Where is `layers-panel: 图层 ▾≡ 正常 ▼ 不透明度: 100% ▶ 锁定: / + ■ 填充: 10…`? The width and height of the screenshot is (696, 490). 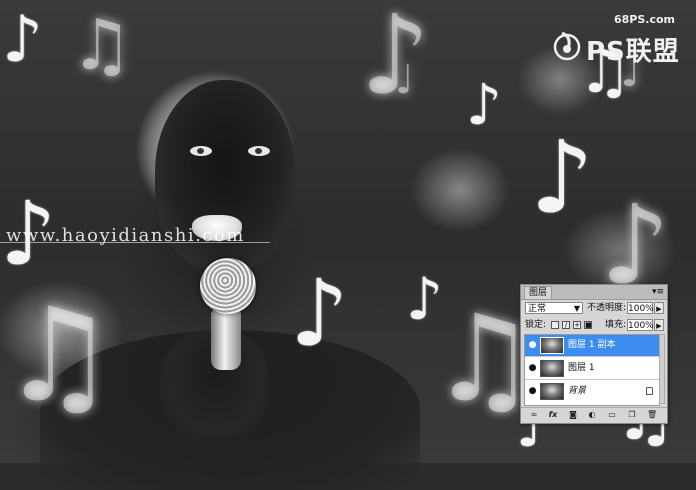 layers-panel: 图层 ▾≡ 正常 ▼ 不透明度: 100% ▶ 锁定: / + ■ 填充: 10… is located at coordinates (594, 354).